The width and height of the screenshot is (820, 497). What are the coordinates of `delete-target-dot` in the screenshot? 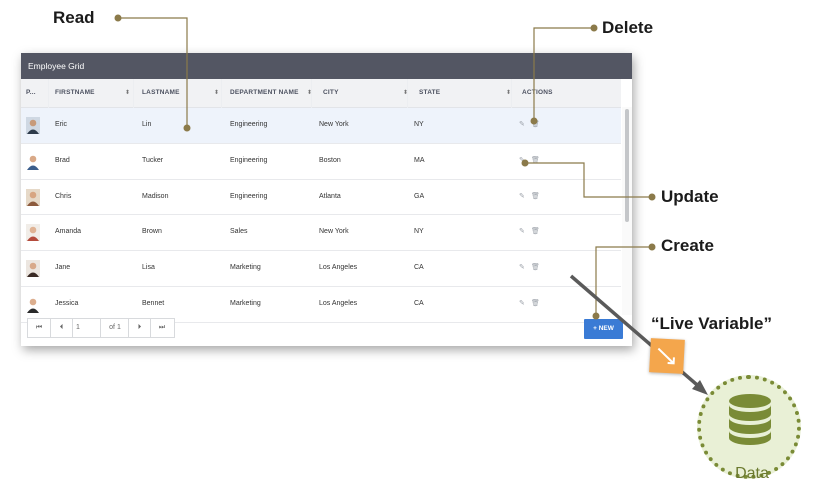 It's located at (534, 121).